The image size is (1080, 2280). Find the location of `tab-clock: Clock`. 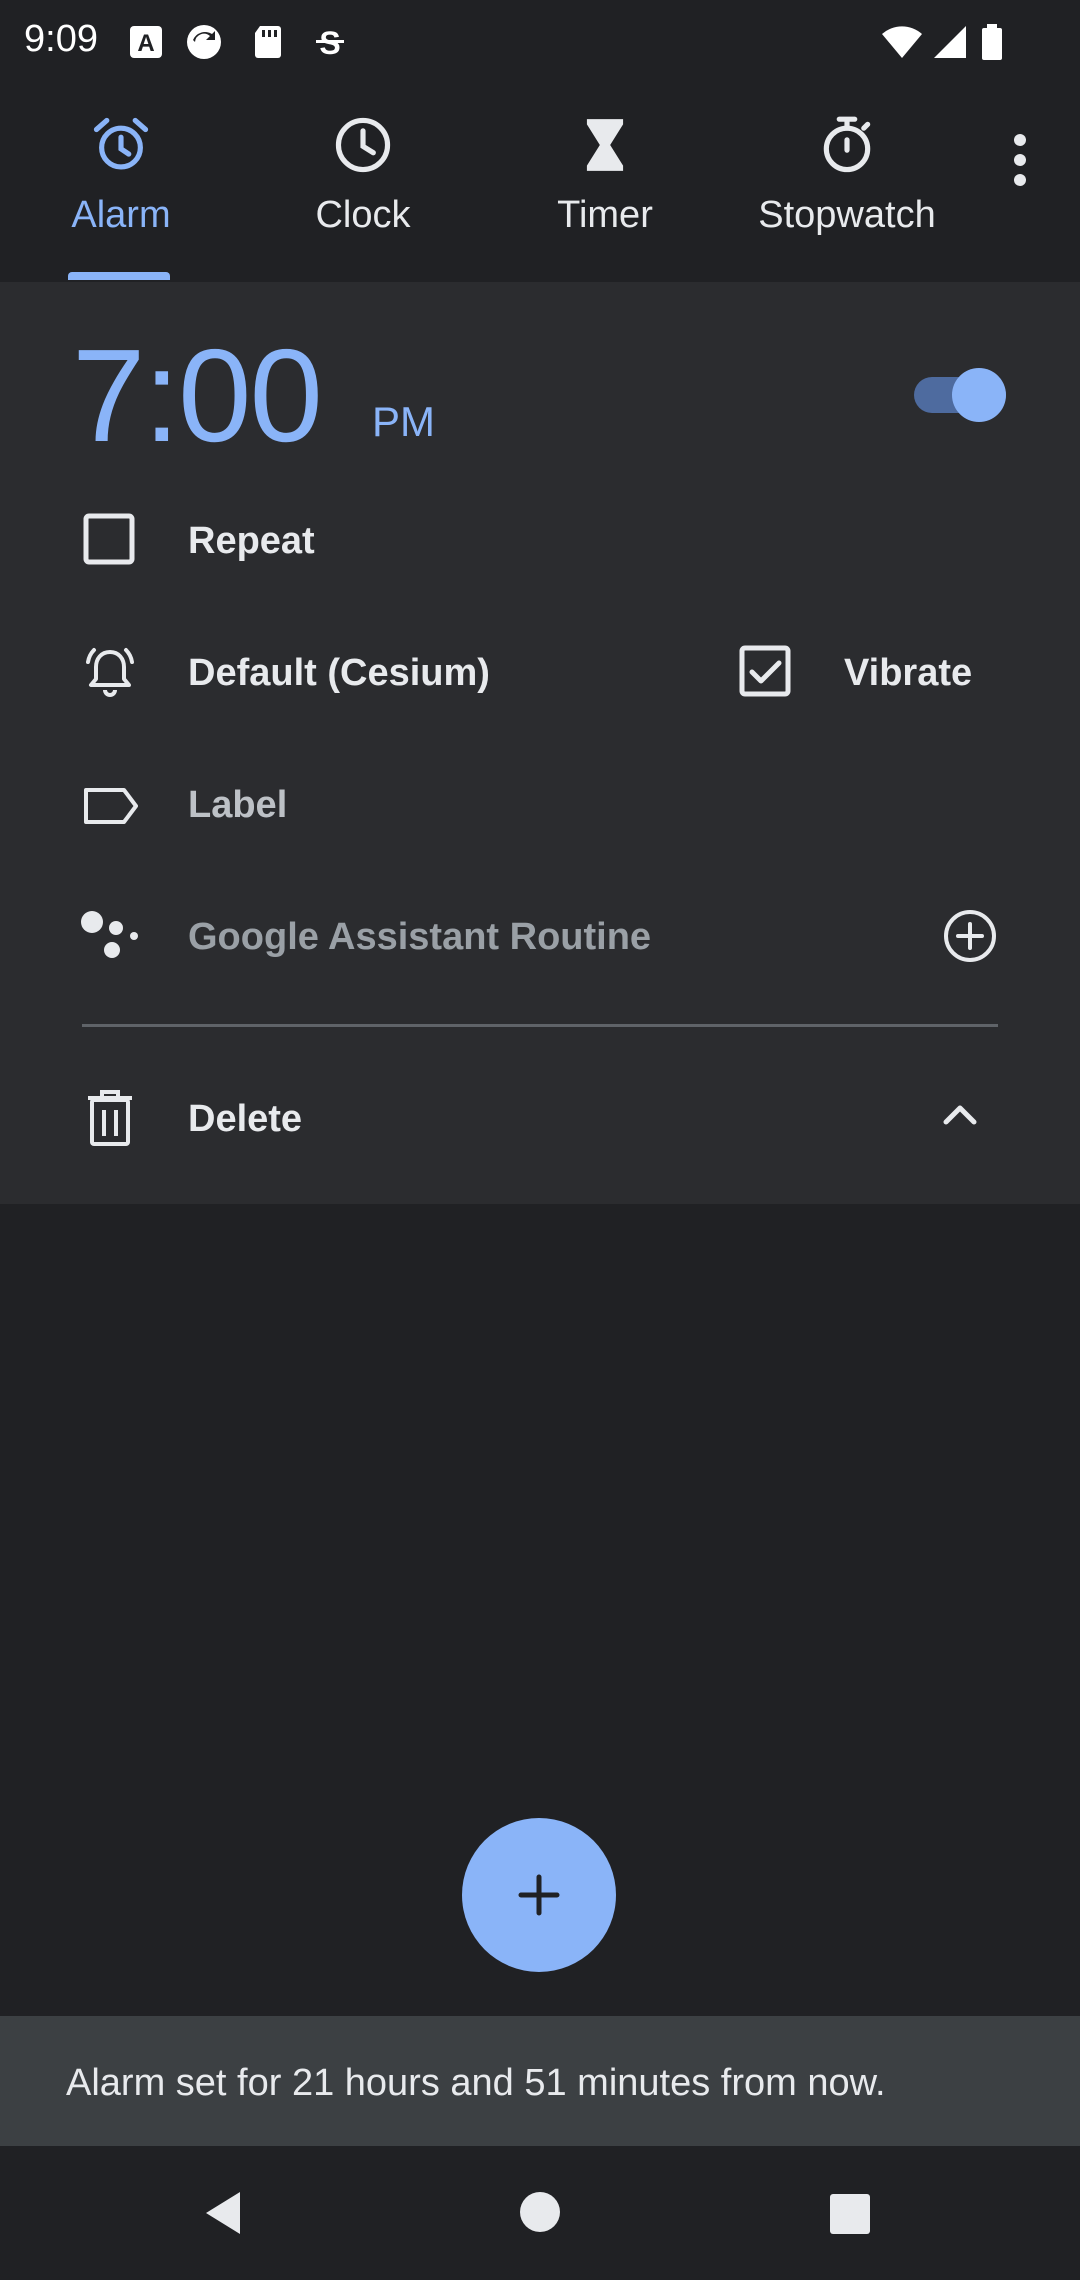

tab-clock: Clock is located at coordinates (363, 191).